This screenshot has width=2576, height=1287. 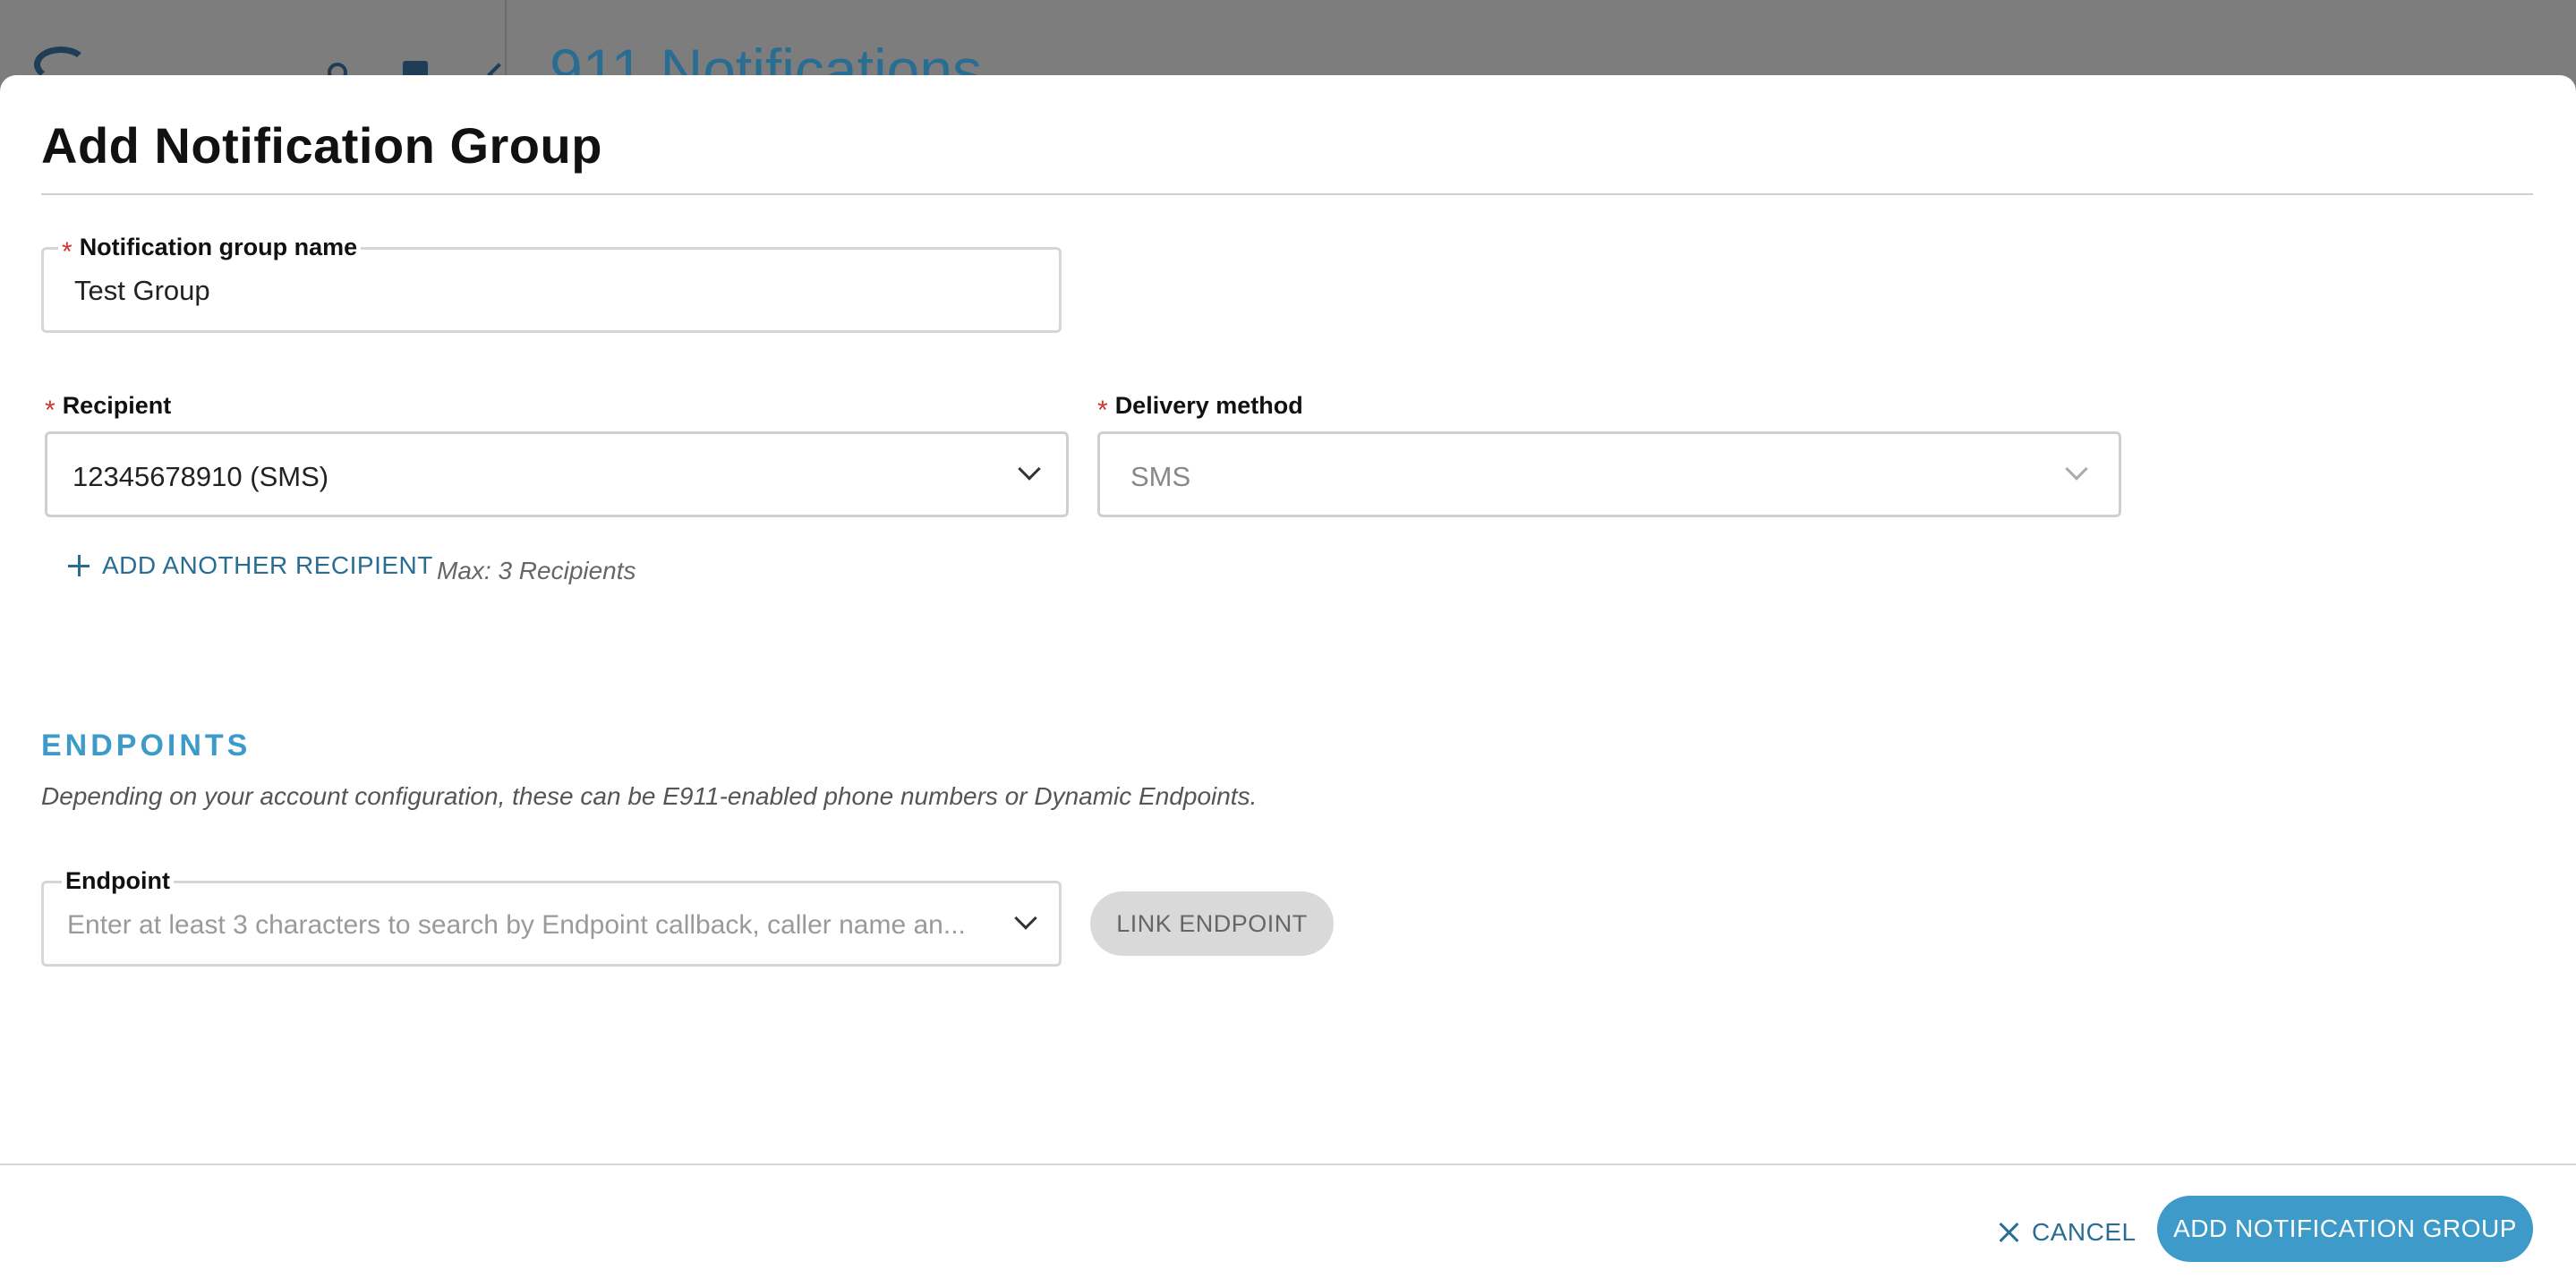 I want to click on recipient-select: 12345678910 (SMS), so click(x=557, y=474).